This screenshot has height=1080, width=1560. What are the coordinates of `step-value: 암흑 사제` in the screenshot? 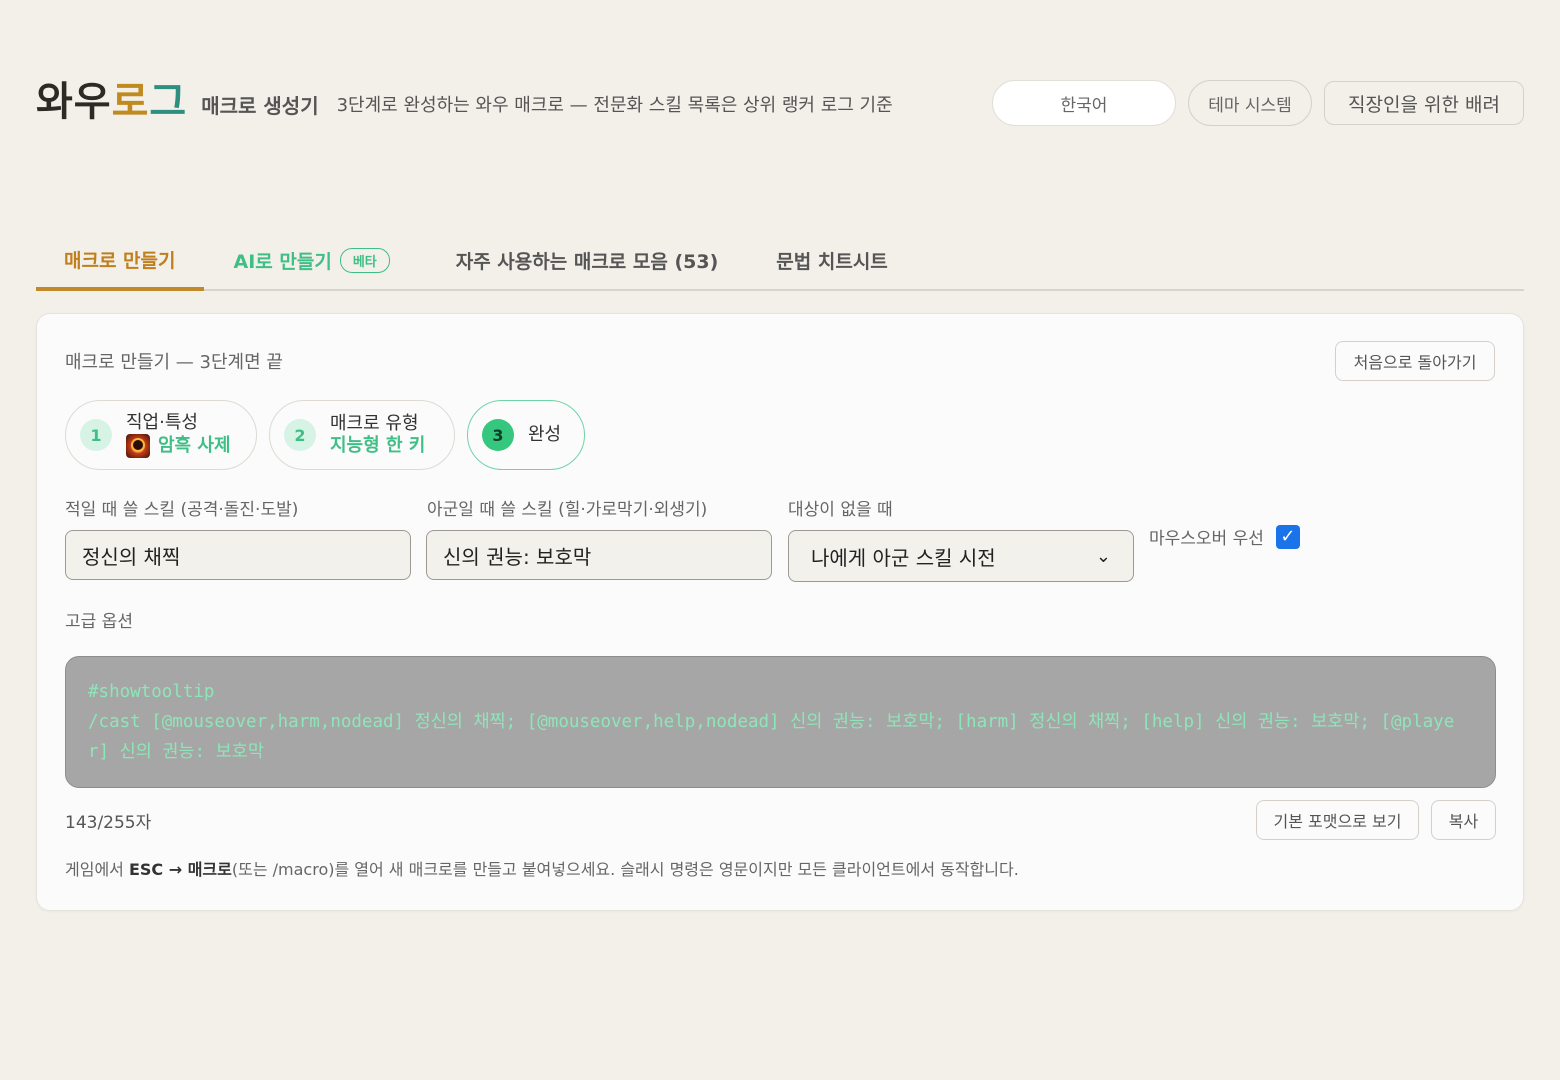 It's located at (178, 446).